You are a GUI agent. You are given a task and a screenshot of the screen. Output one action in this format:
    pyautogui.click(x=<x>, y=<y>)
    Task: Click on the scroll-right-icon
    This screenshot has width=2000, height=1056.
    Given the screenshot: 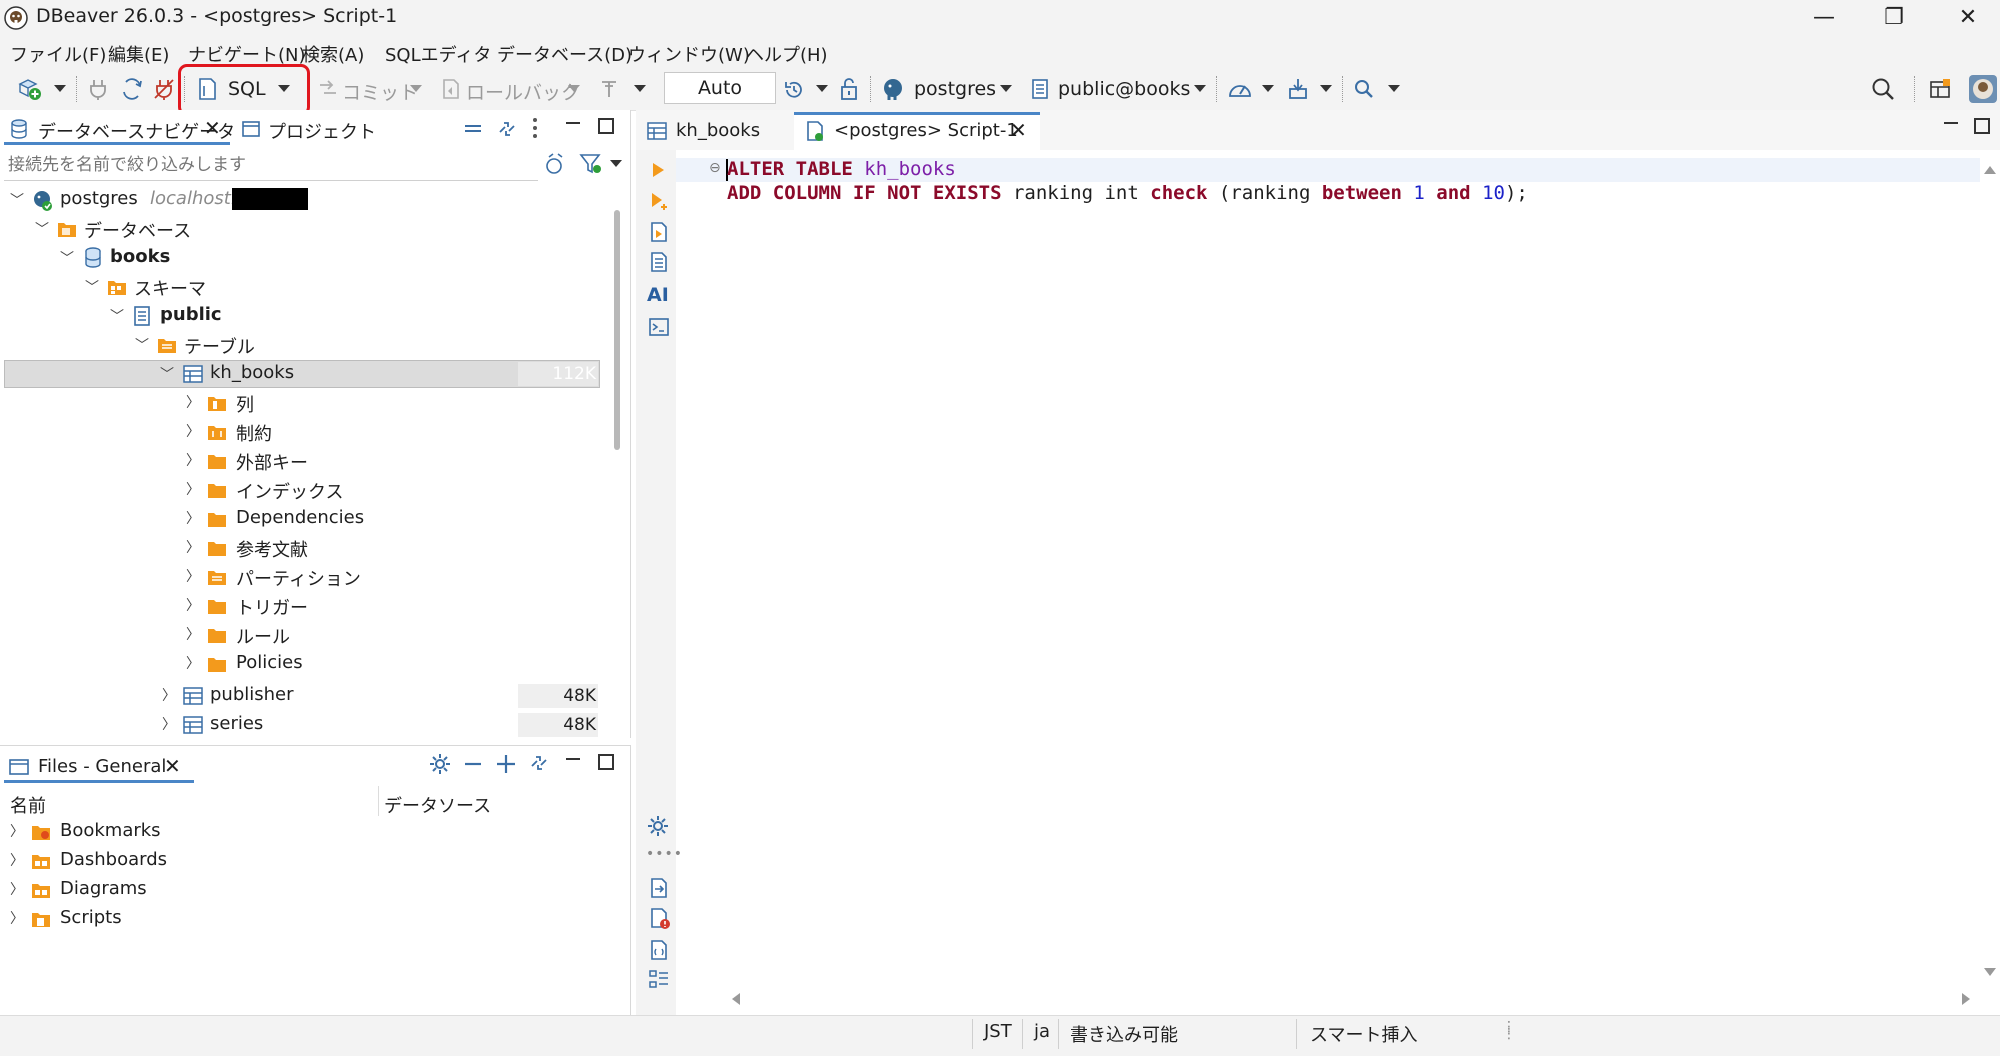 What is the action you would take?
    pyautogui.click(x=1966, y=999)
    